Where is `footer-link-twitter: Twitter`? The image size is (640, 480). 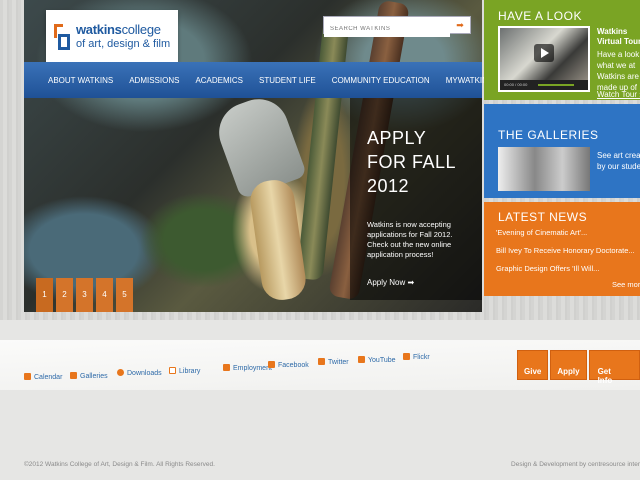 footer-link-twitter: Twitter is located at coordinates (333, 362).